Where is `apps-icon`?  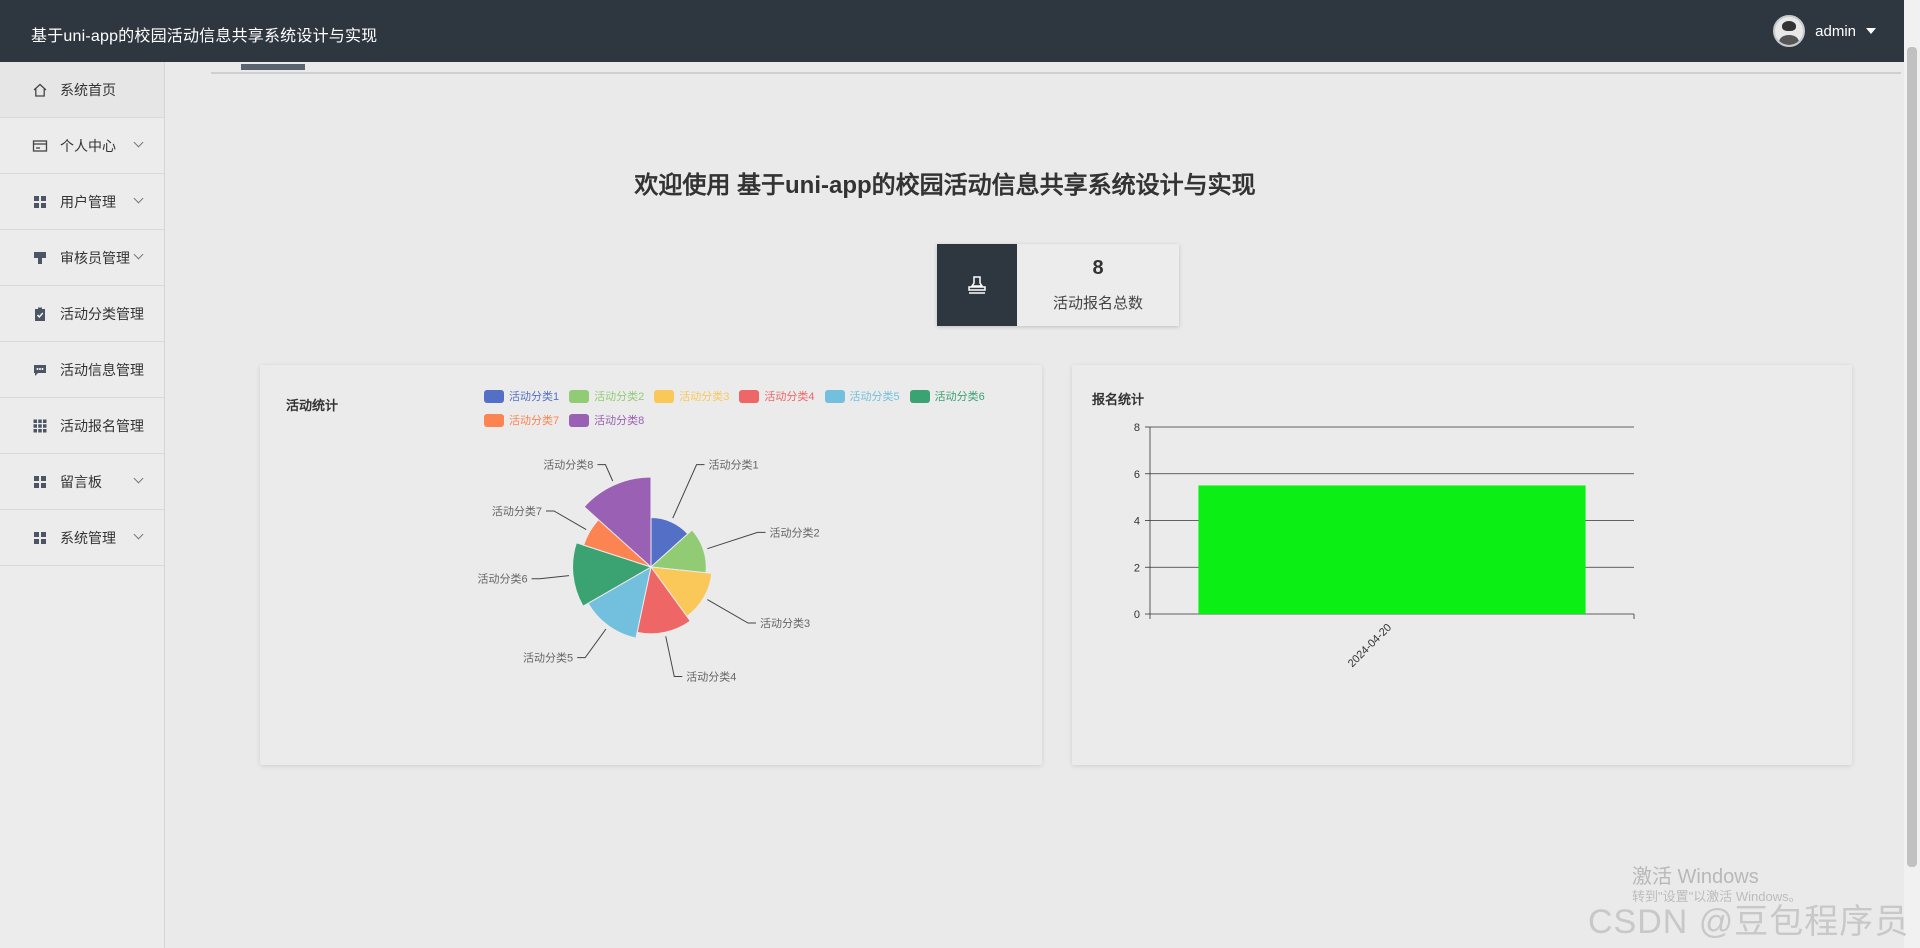 apps-icon is located at coordinates (40, 426).